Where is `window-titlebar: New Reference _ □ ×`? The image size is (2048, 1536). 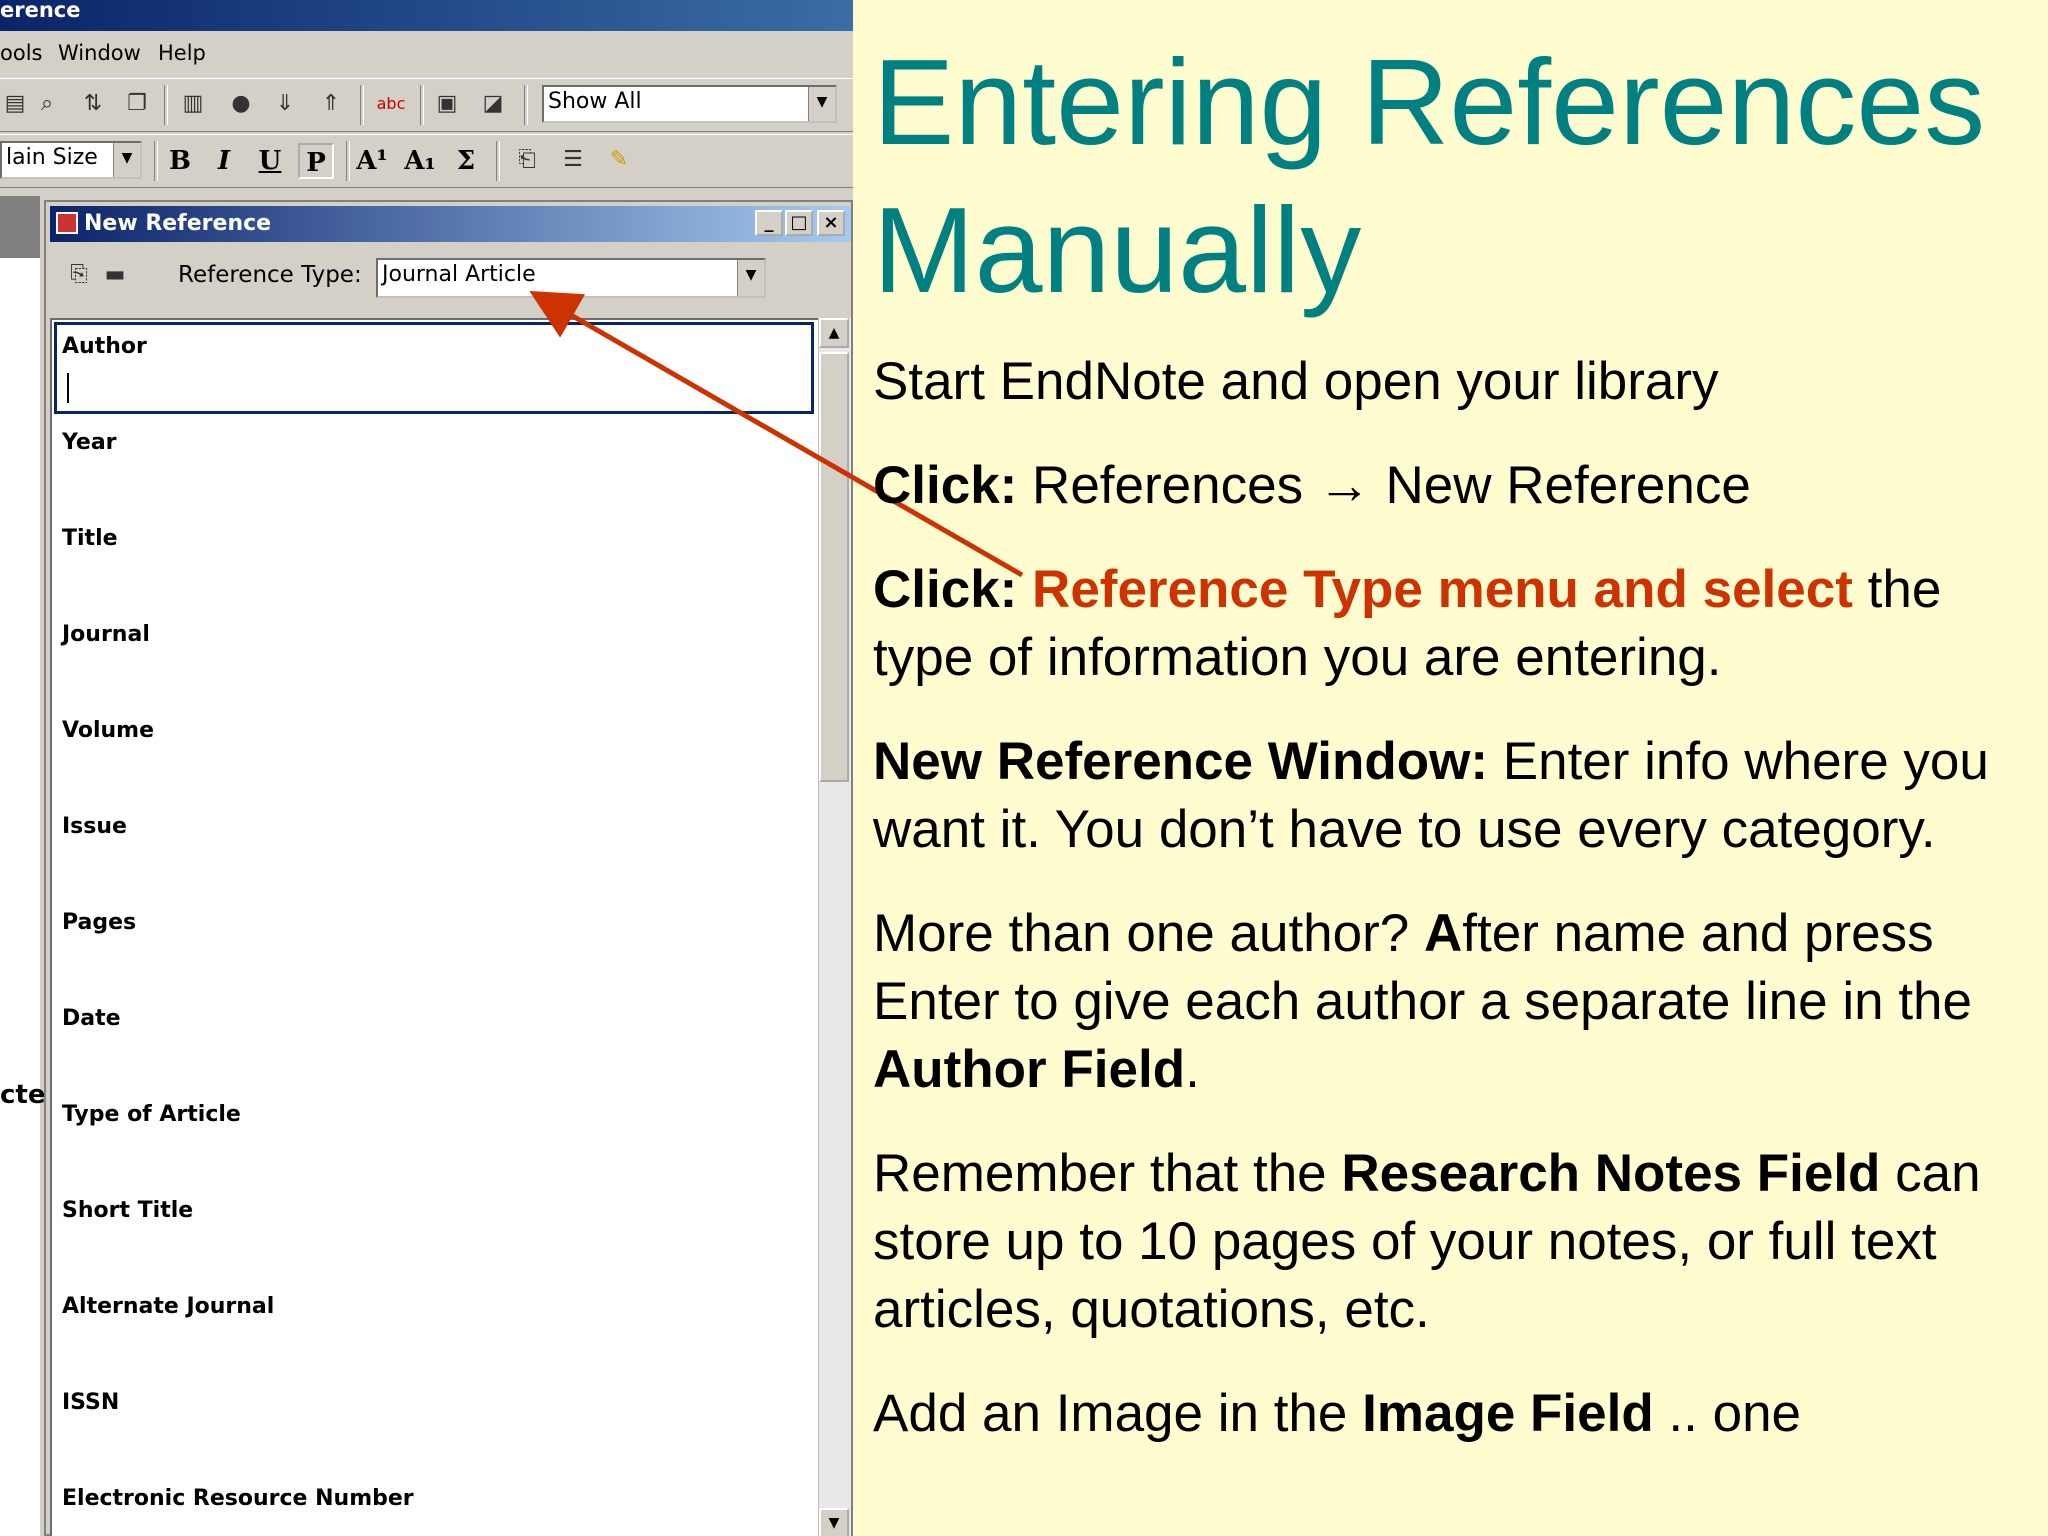
window-titlebar: New Reference _ □ × is located at coordinates (450, 224).